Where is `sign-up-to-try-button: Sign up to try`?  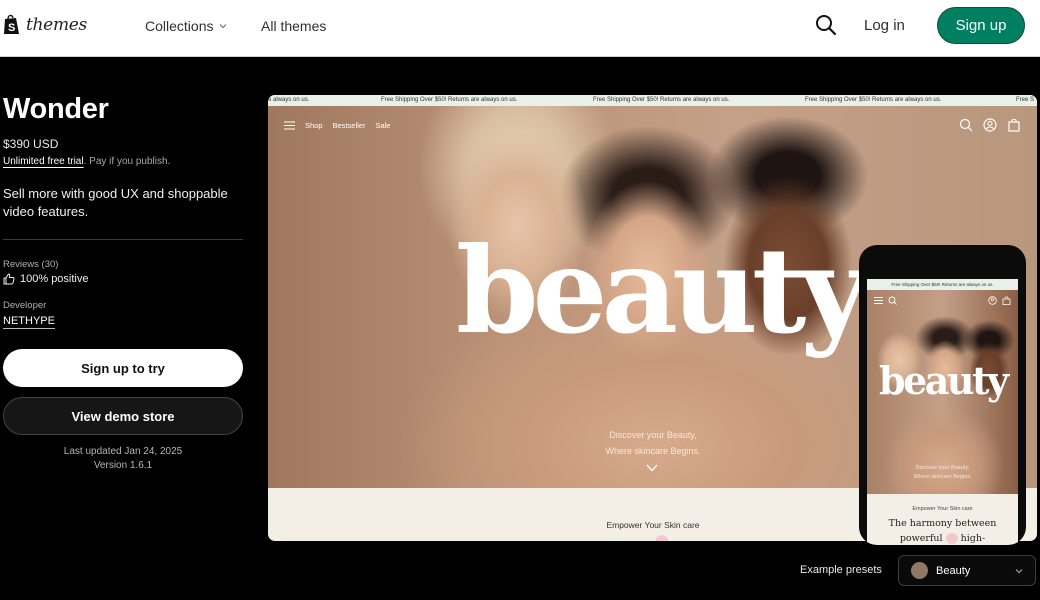
sign-up-to-try-button: Sign up to try is located at coordinates (123, 368).